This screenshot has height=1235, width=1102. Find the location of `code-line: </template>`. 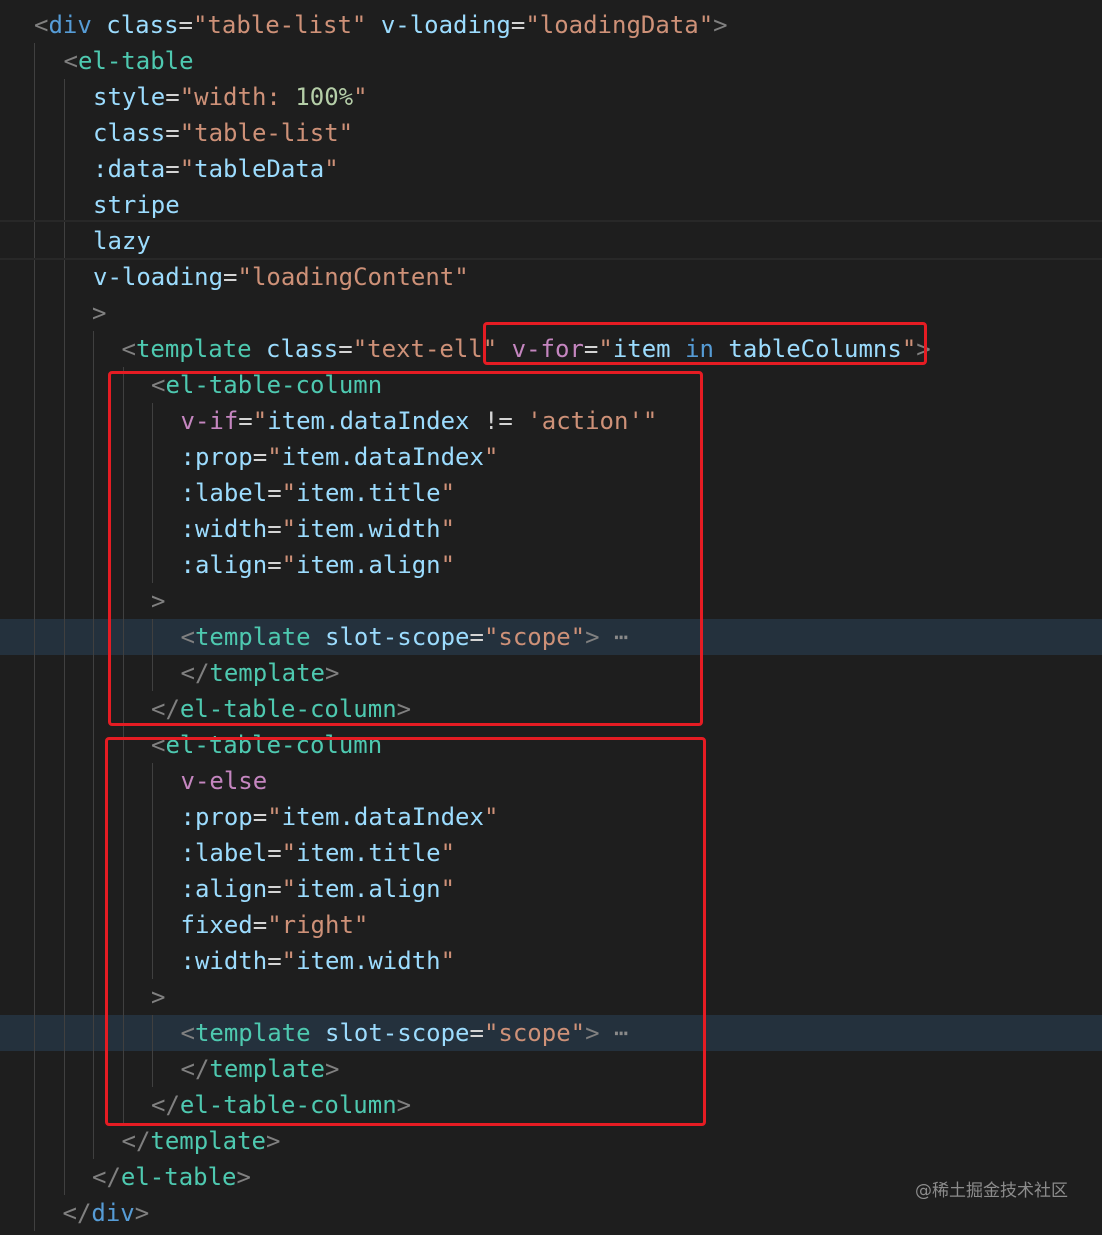

code-line: </template> is located at coordinates (551, 1141).